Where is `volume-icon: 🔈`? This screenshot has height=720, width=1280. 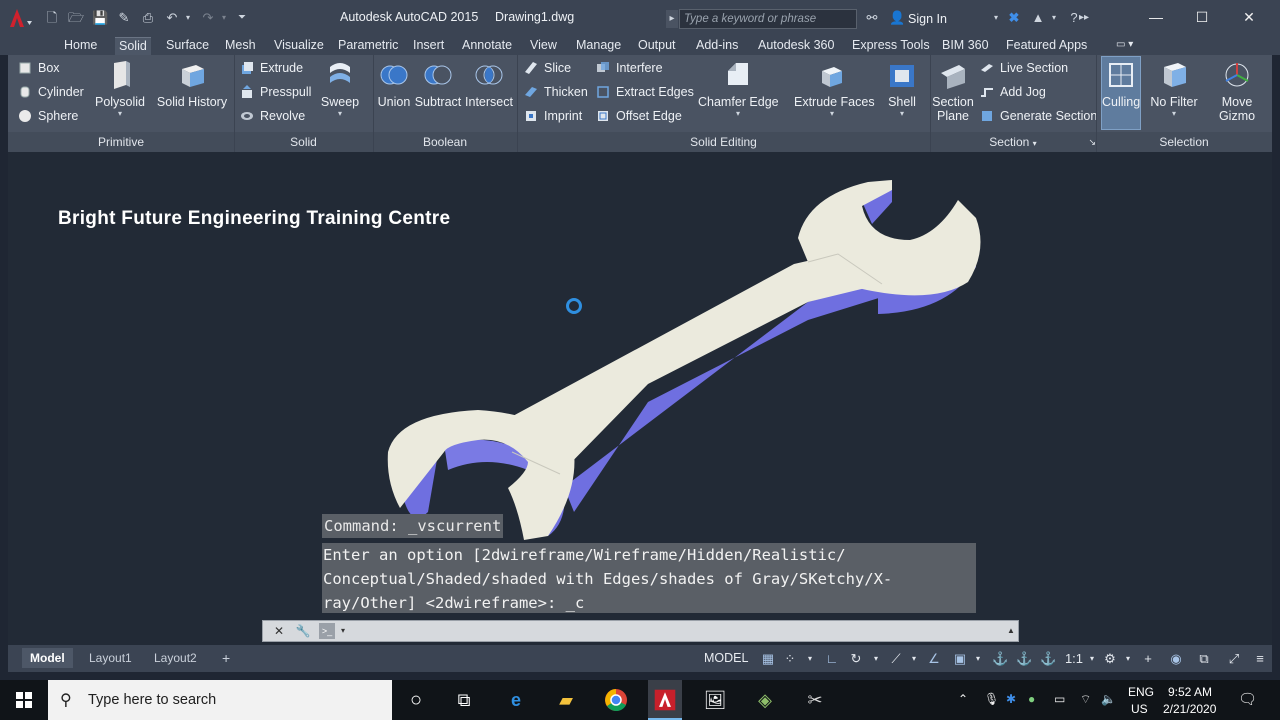 volume-icon: 🔈 is located at coordinates (1108, 699).